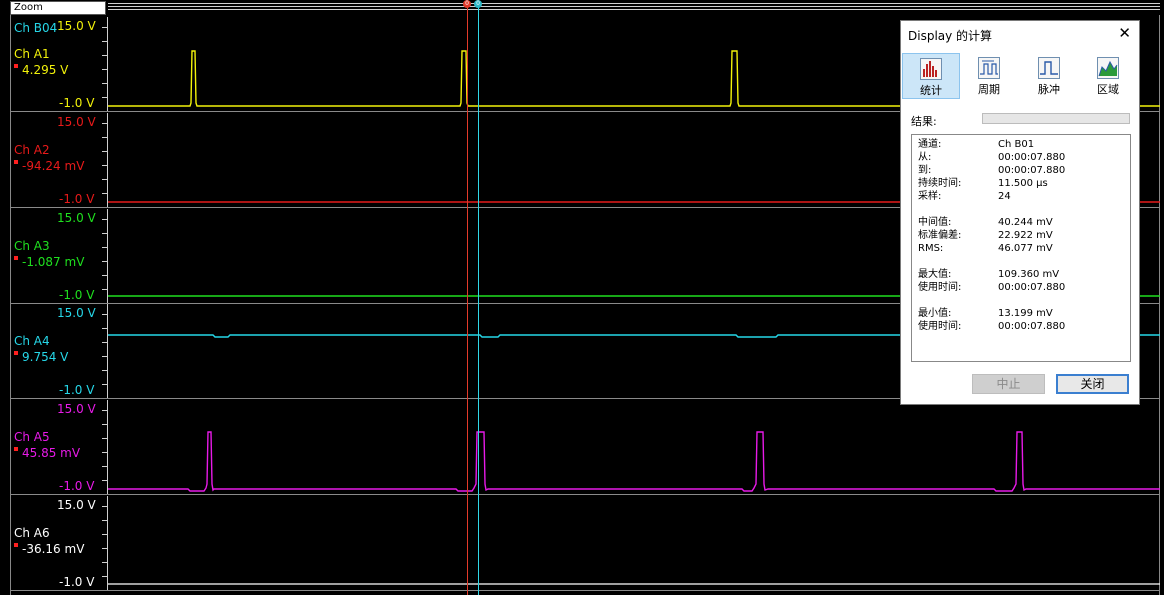 This screenshot has width=1164, height=595. What do you see at coordinates (989, 89) in the screenshot?
I see `tab-label: 周期` at bounding box center [989, 89].